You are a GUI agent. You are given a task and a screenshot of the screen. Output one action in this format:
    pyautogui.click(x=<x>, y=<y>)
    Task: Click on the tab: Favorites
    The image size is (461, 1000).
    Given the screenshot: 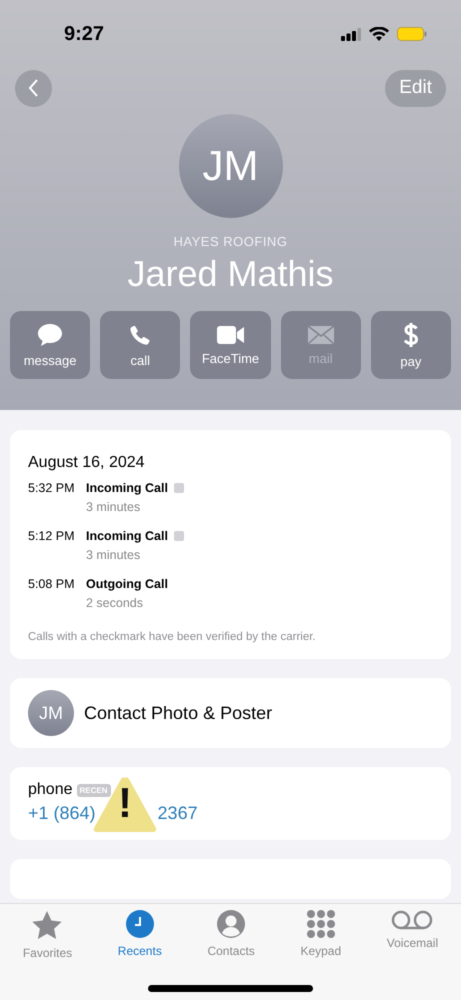 What is the action you would take?
    pyautogui.click(x=47, y=938)
    